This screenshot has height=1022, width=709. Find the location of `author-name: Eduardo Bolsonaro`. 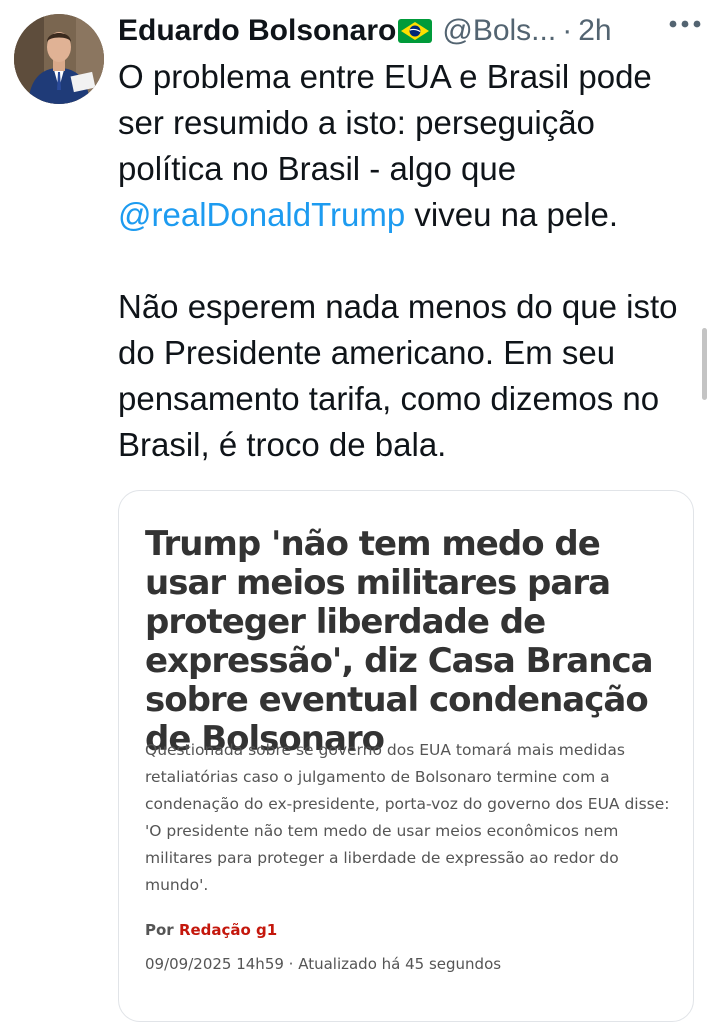

author-name: Eduardo Bolsonaro is located at coordinates (257, 31).